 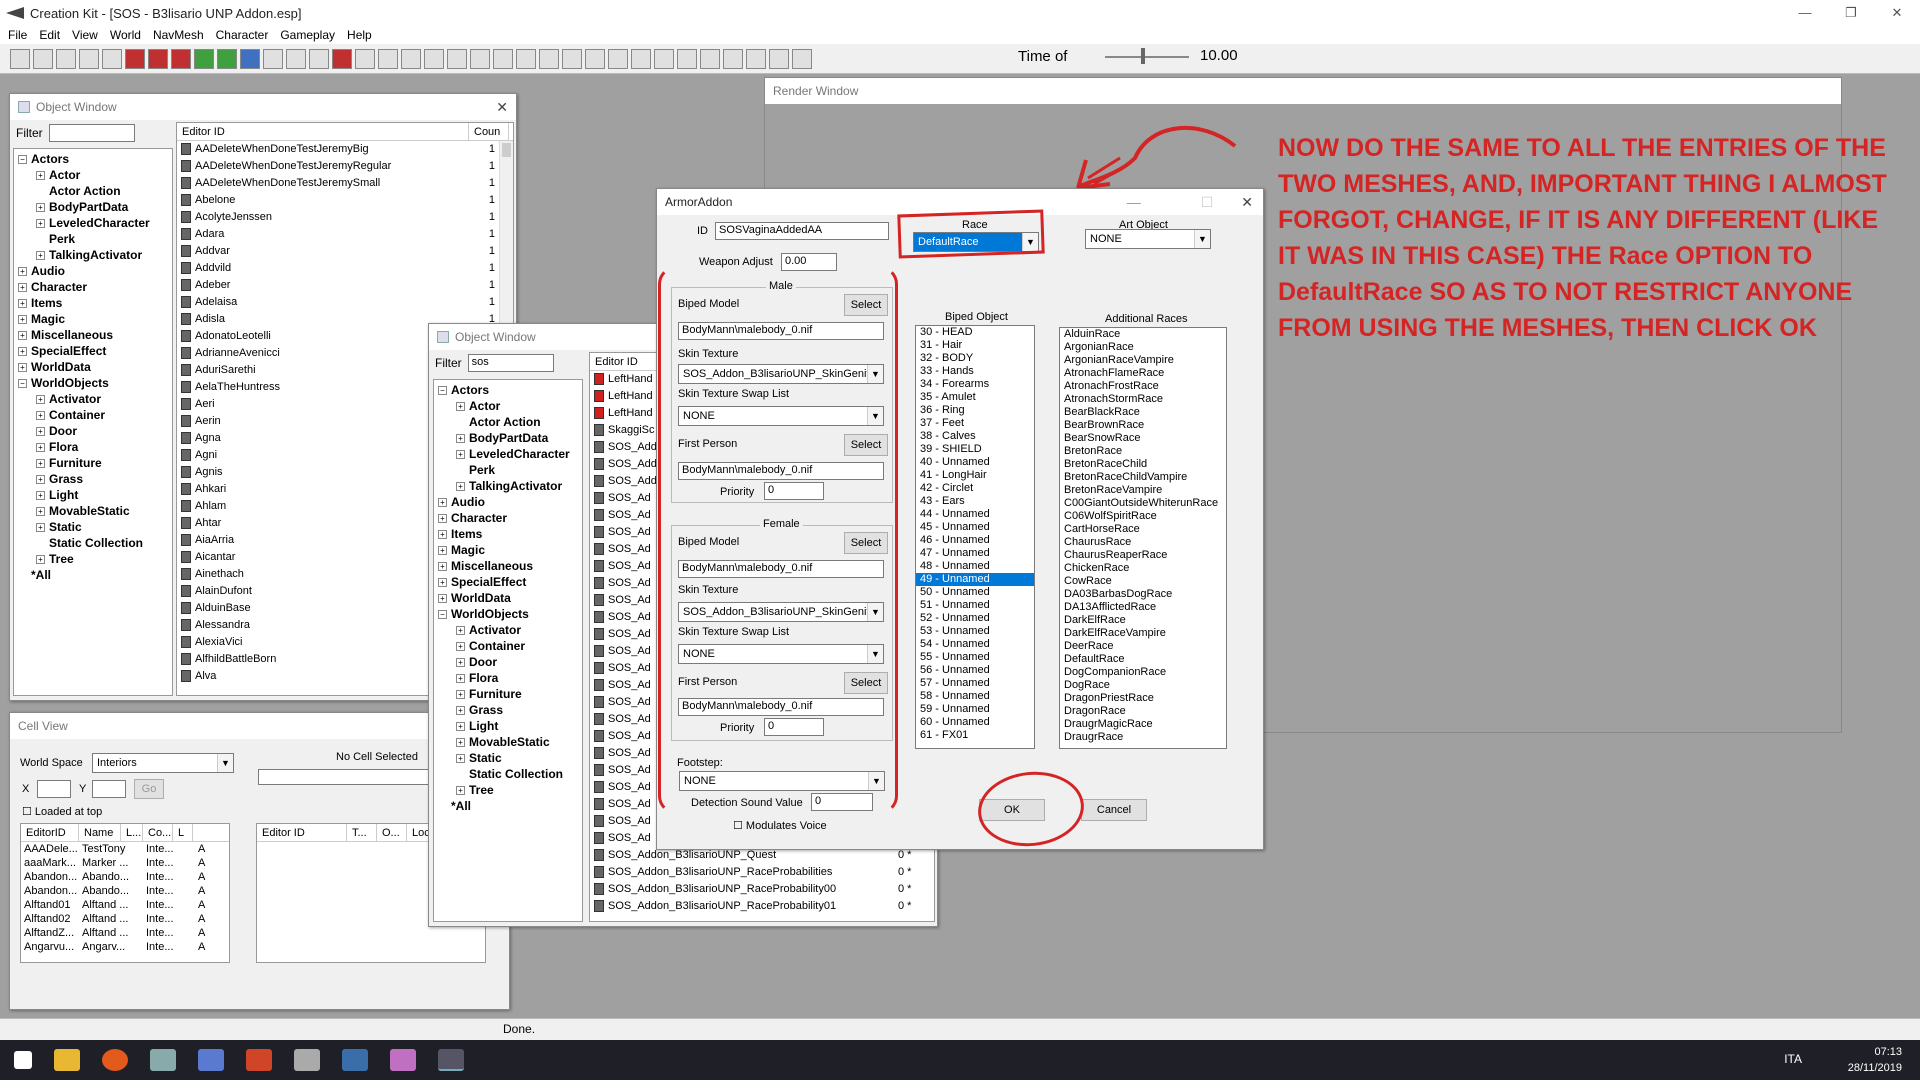 I want to click on tree-item: + Audio, so click(x=93, y=271).